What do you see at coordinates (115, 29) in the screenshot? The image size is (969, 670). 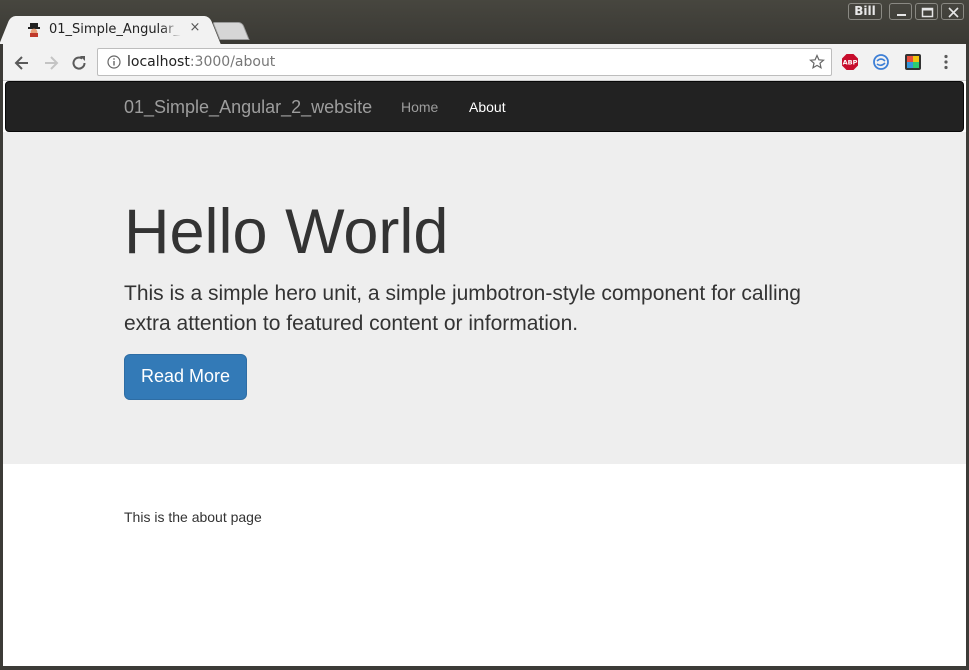 I see `tab-title: 01_Simple_Angular_2_website` at bounding box center [115, 29].